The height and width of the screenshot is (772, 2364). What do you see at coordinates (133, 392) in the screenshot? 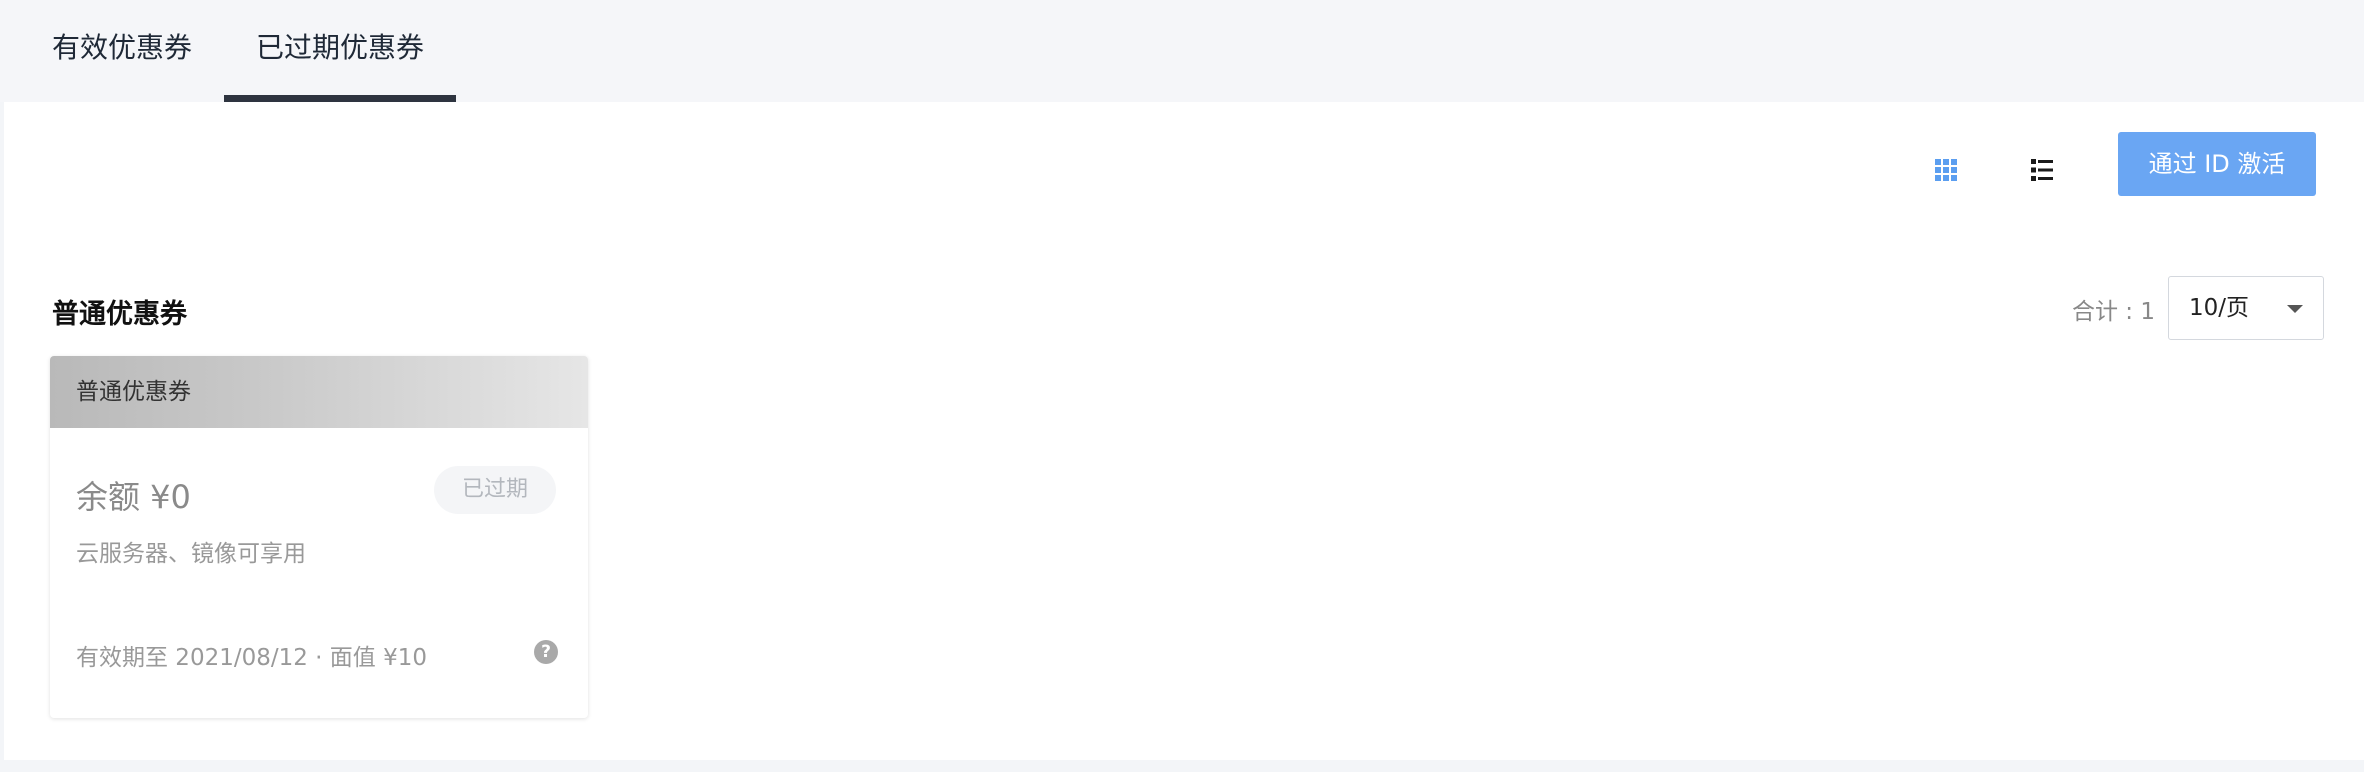
I see `coupon-type-label: 普通优惠券` at bounding box center [133, 392].